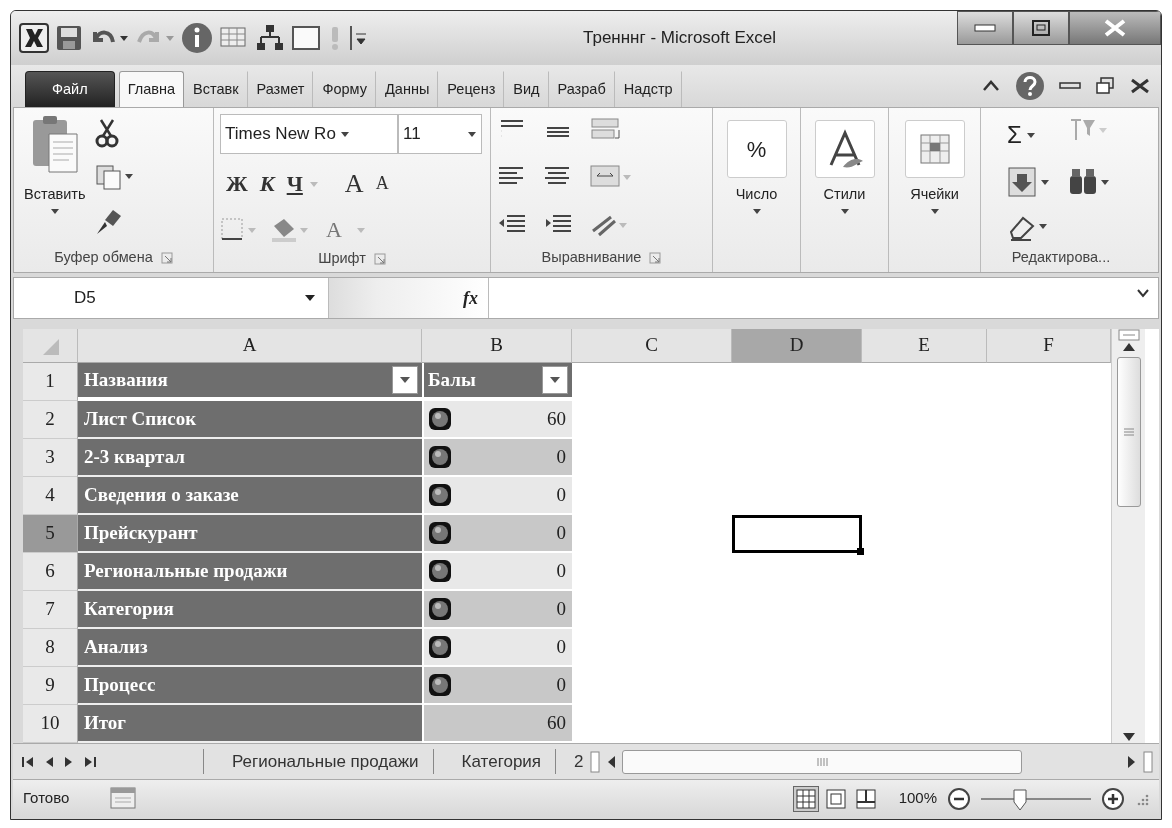 This screenshot has width=1172, height=828. What do you see at coordinates (306, 38) in the screenshot?
I see `square-icon` at bounding box center [306, 38].